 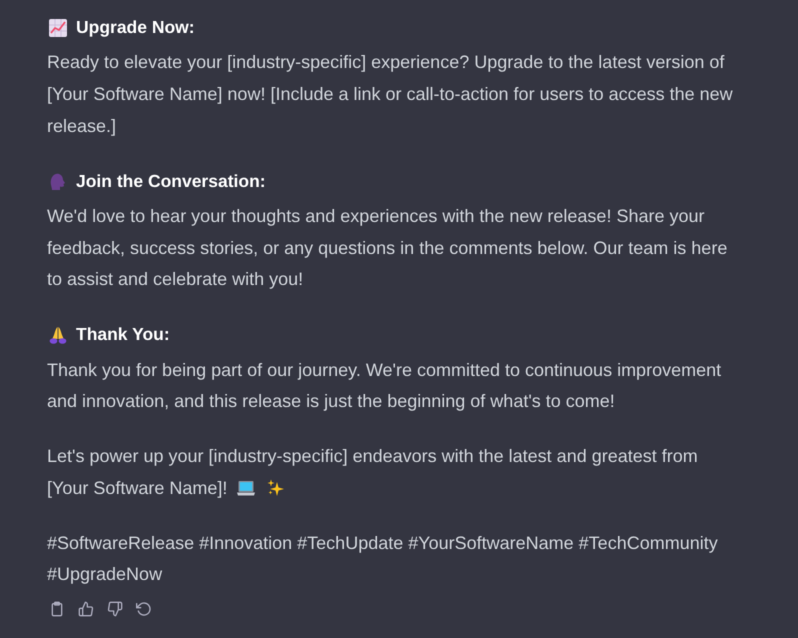 I want to click on clipboard-icon, so click(x=57, y=608).